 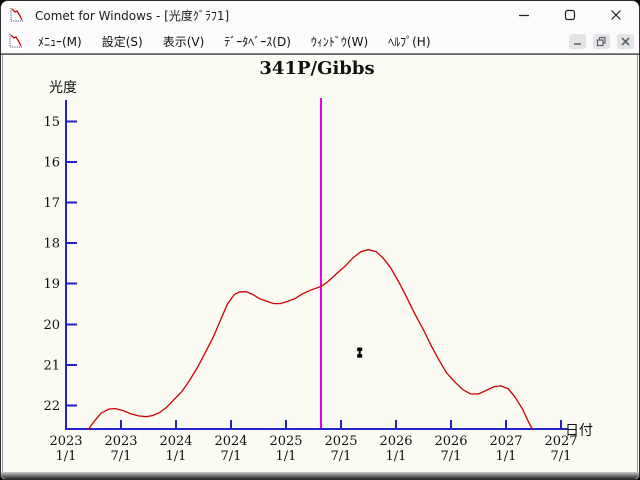 What do you see at coordinates (17, 15) in the screenshot?
I see `app-icon` at bounding box center [17, 15].